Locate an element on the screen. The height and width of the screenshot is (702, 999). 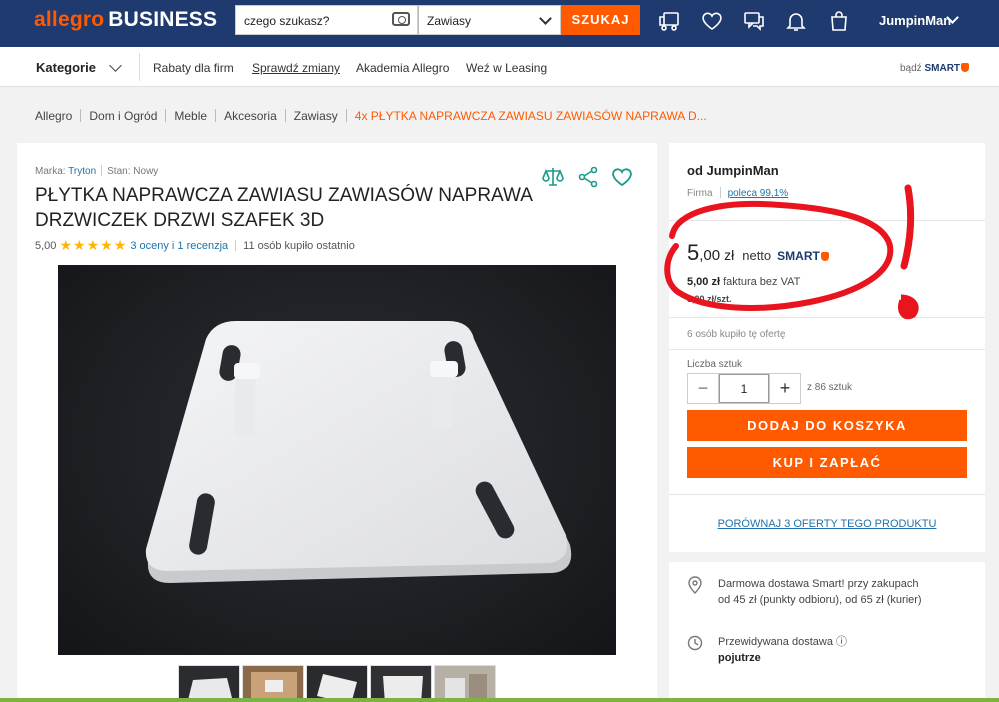
category-select: Zawiasy is located at coordinates (489, 20).